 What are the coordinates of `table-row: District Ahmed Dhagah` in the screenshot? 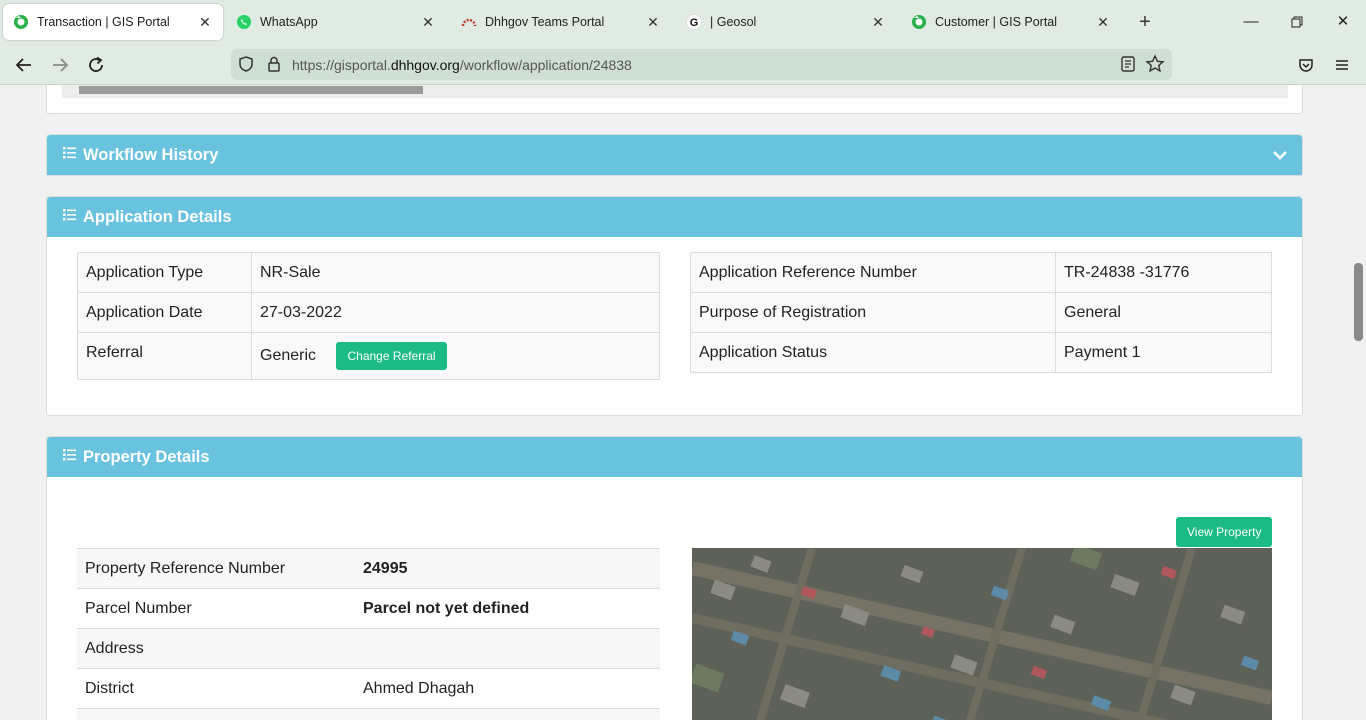 It's located at (368, 688).